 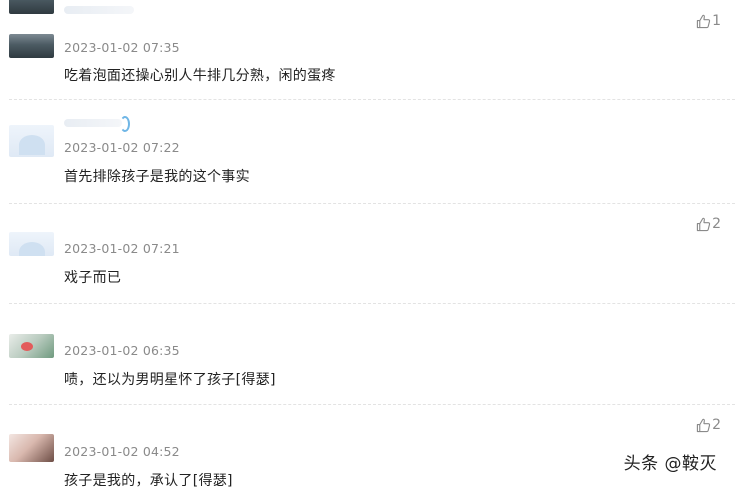 I want to click on comment-text: 啧，还以为男明星怀了孩子[得瑟], so click(x=170, y=380).